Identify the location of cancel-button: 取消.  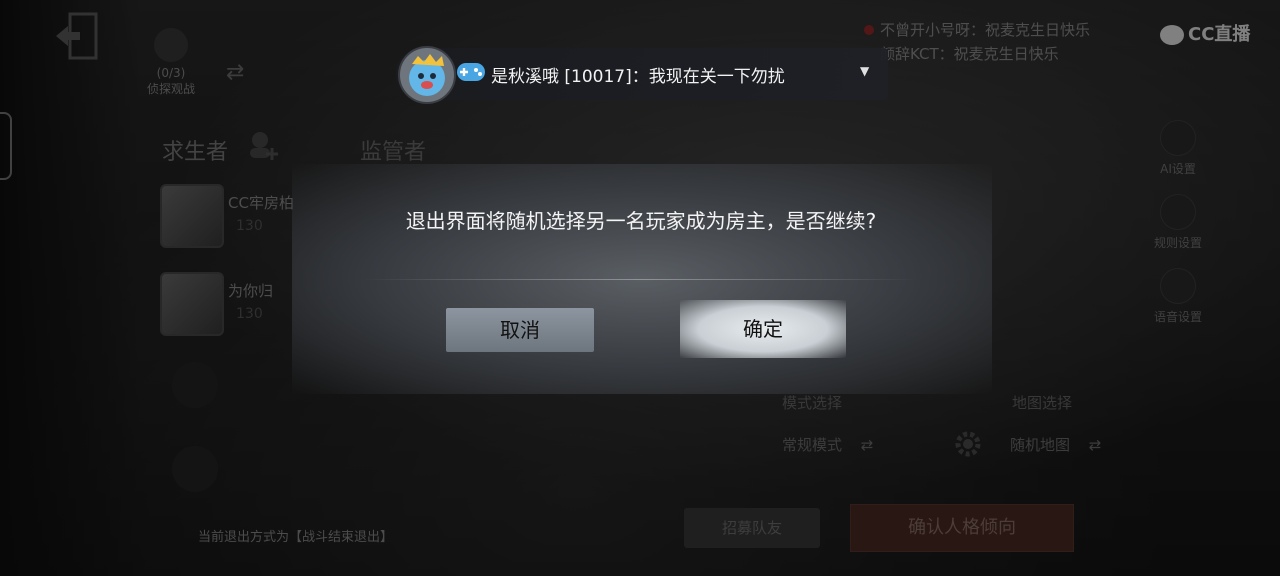
(520, 330).